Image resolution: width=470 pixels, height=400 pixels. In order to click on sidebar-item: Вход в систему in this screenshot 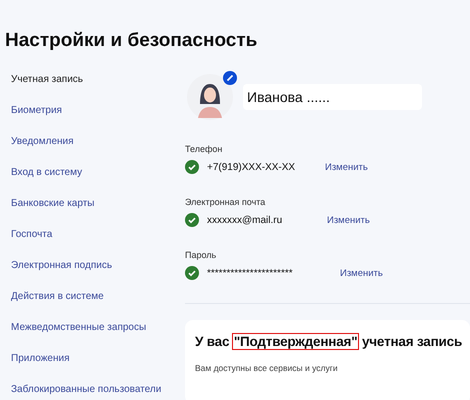, I will do `click(93, 182)`.